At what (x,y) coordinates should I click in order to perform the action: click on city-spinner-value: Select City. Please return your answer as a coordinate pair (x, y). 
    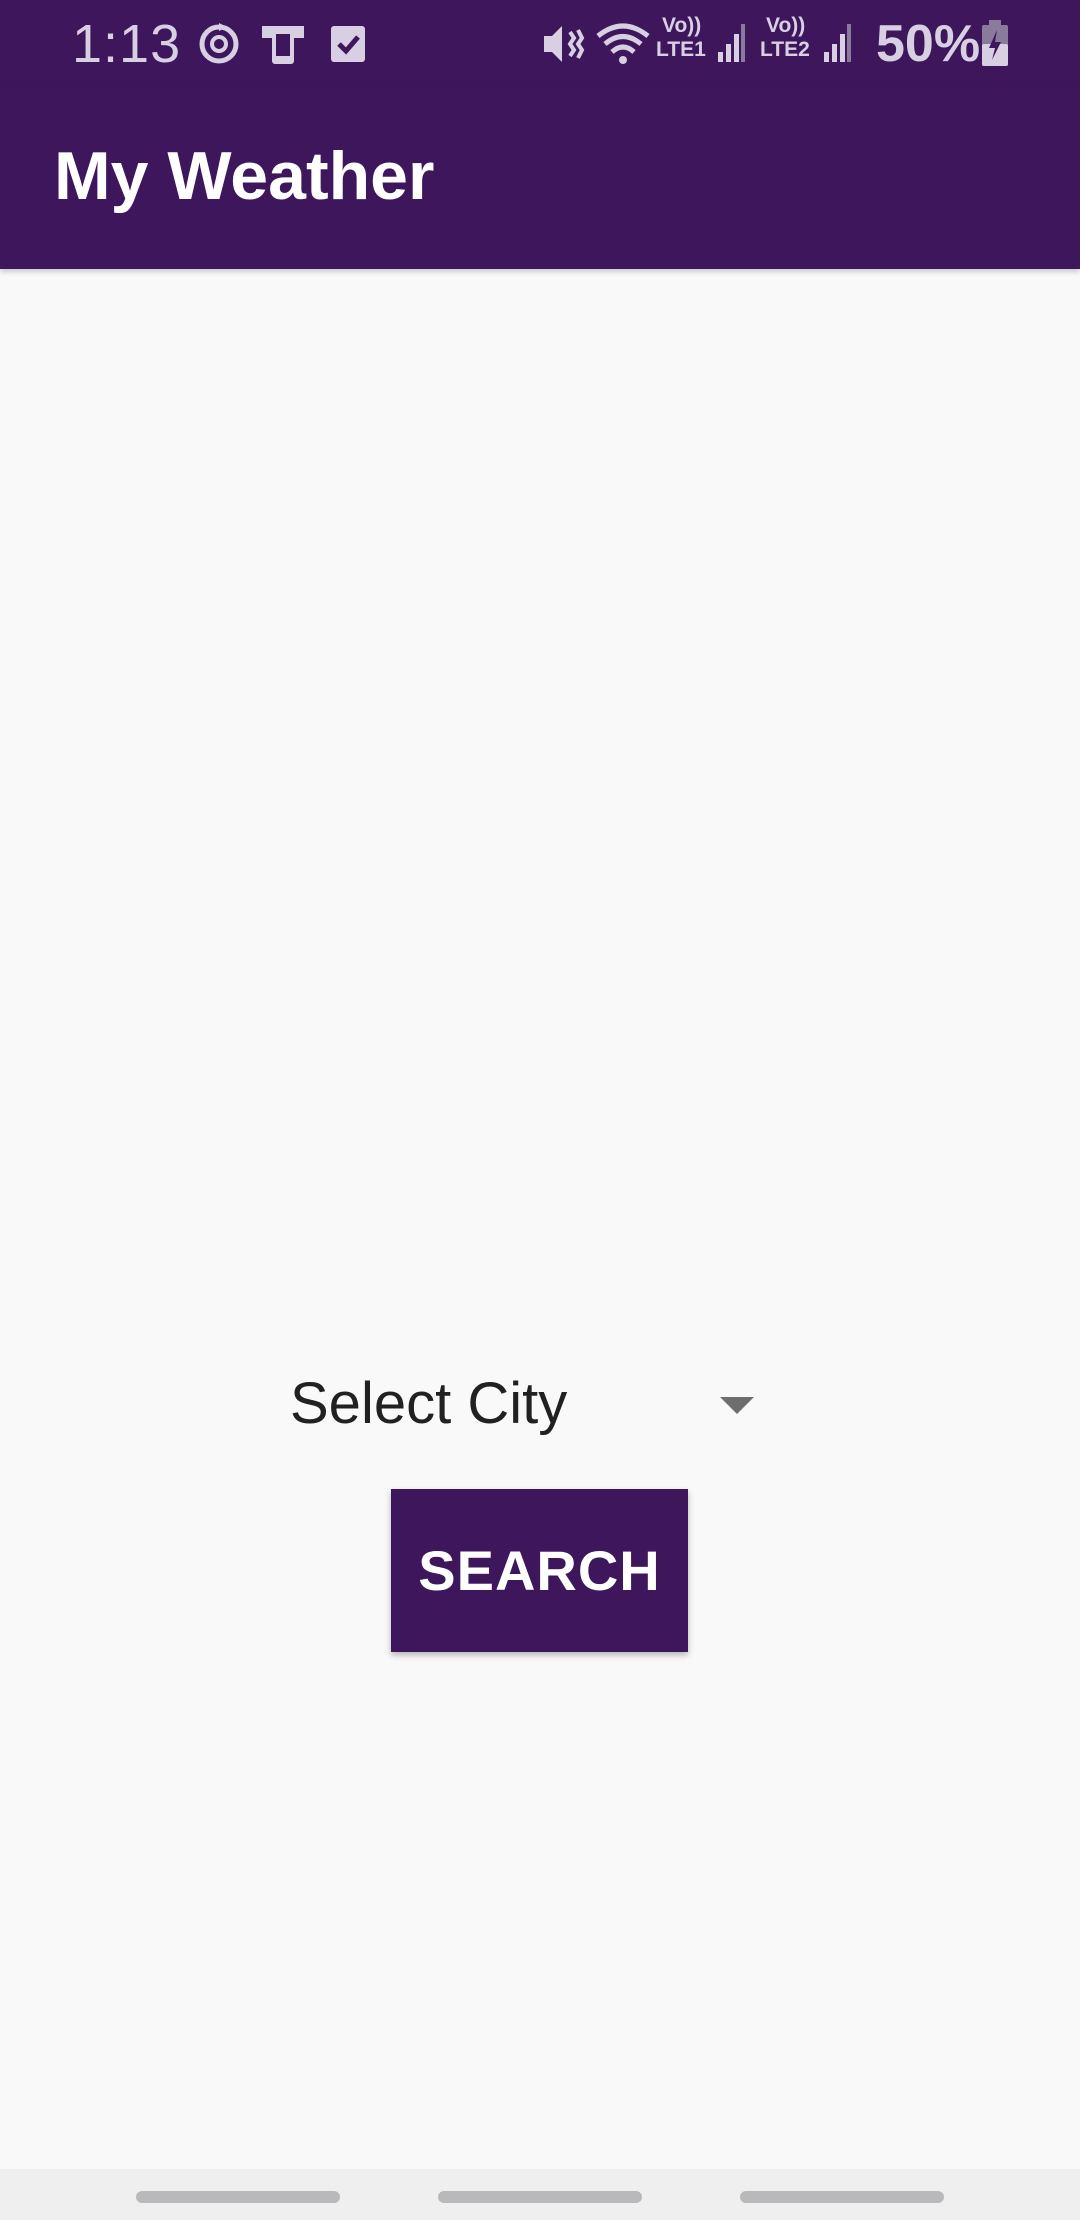
    Looking at the image, I should click on (429, 1403).